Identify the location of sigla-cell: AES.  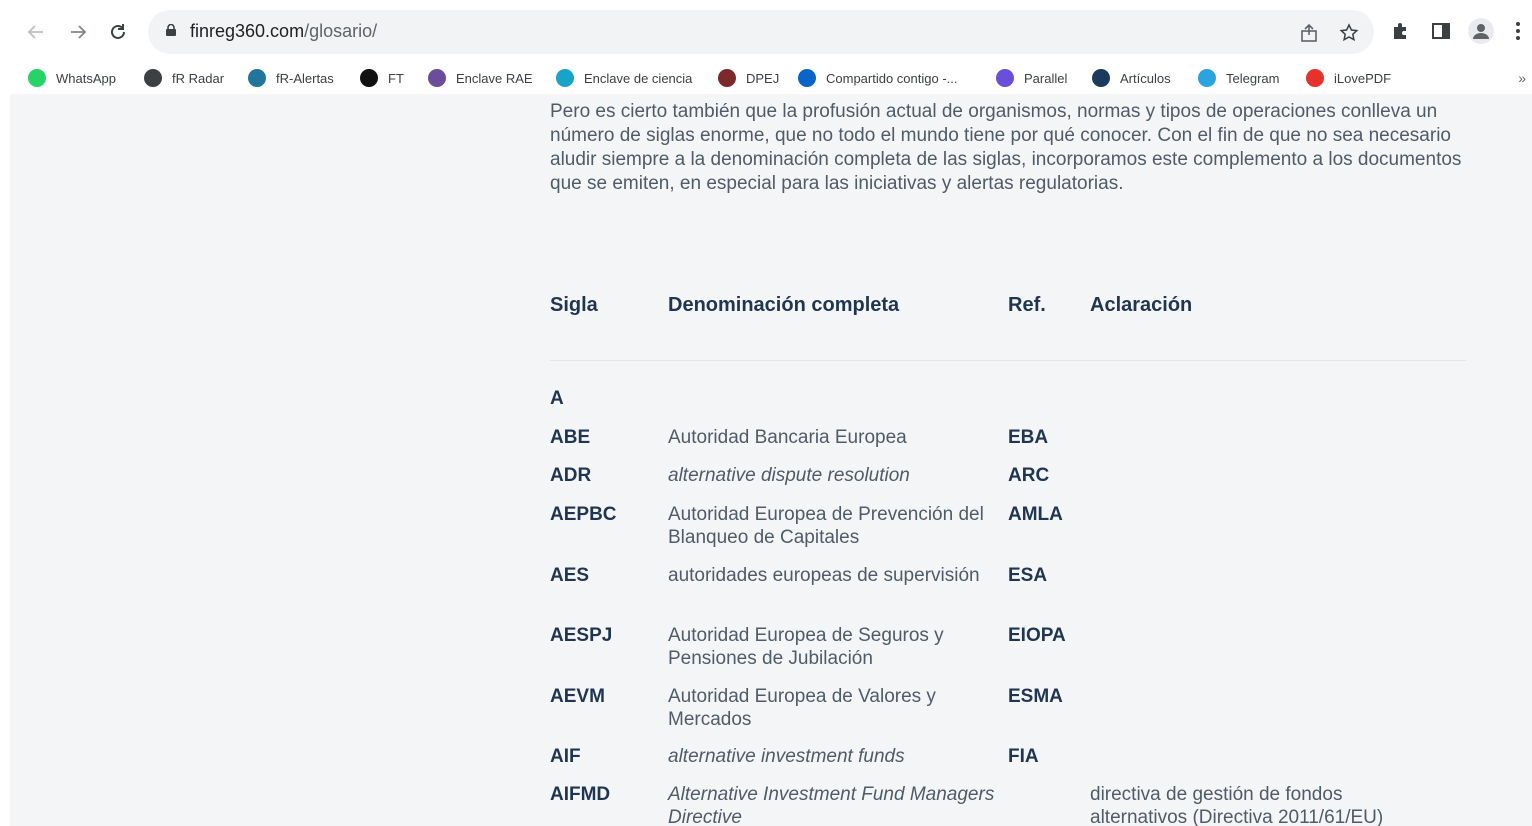
(570, 575).